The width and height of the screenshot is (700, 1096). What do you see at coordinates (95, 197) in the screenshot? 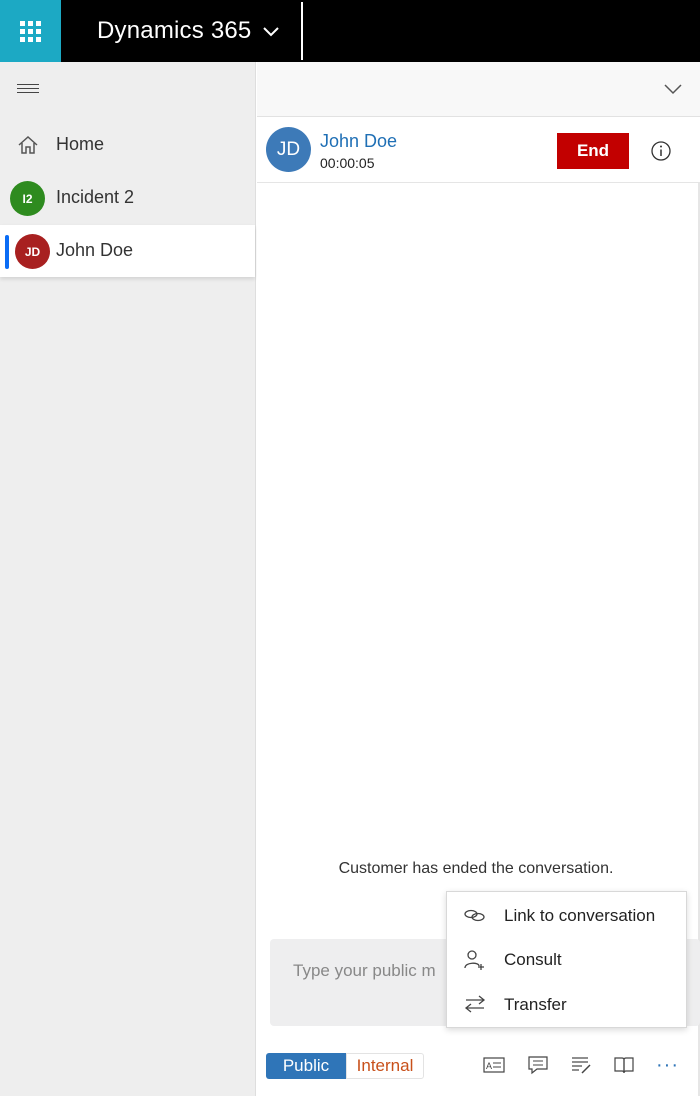
I see `sidebar-item-label: Incident 2` at bounding box center [95, 197].